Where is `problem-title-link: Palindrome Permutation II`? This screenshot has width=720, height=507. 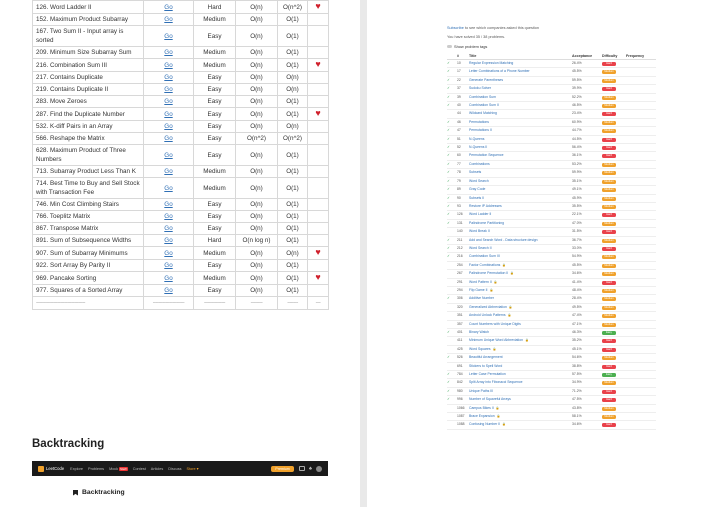 problem-title-link: Palindrome Permutation II is located at coordinates (488, 273).